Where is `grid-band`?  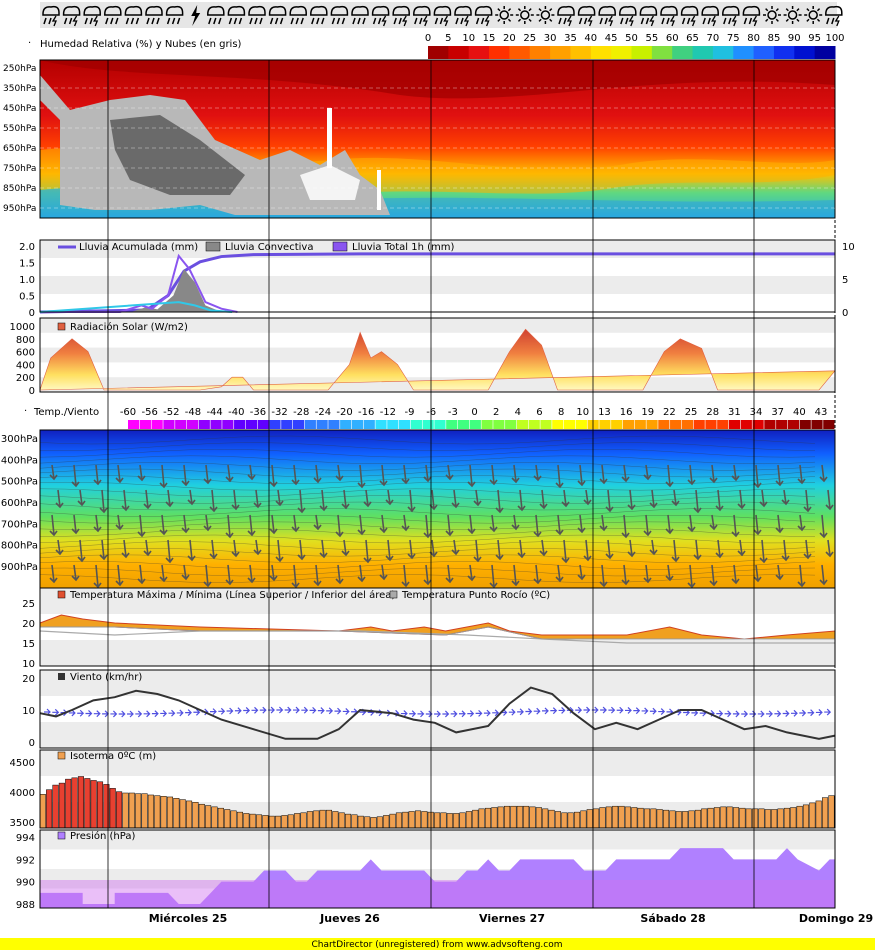 grid-band is located at coordinates (437, 285).